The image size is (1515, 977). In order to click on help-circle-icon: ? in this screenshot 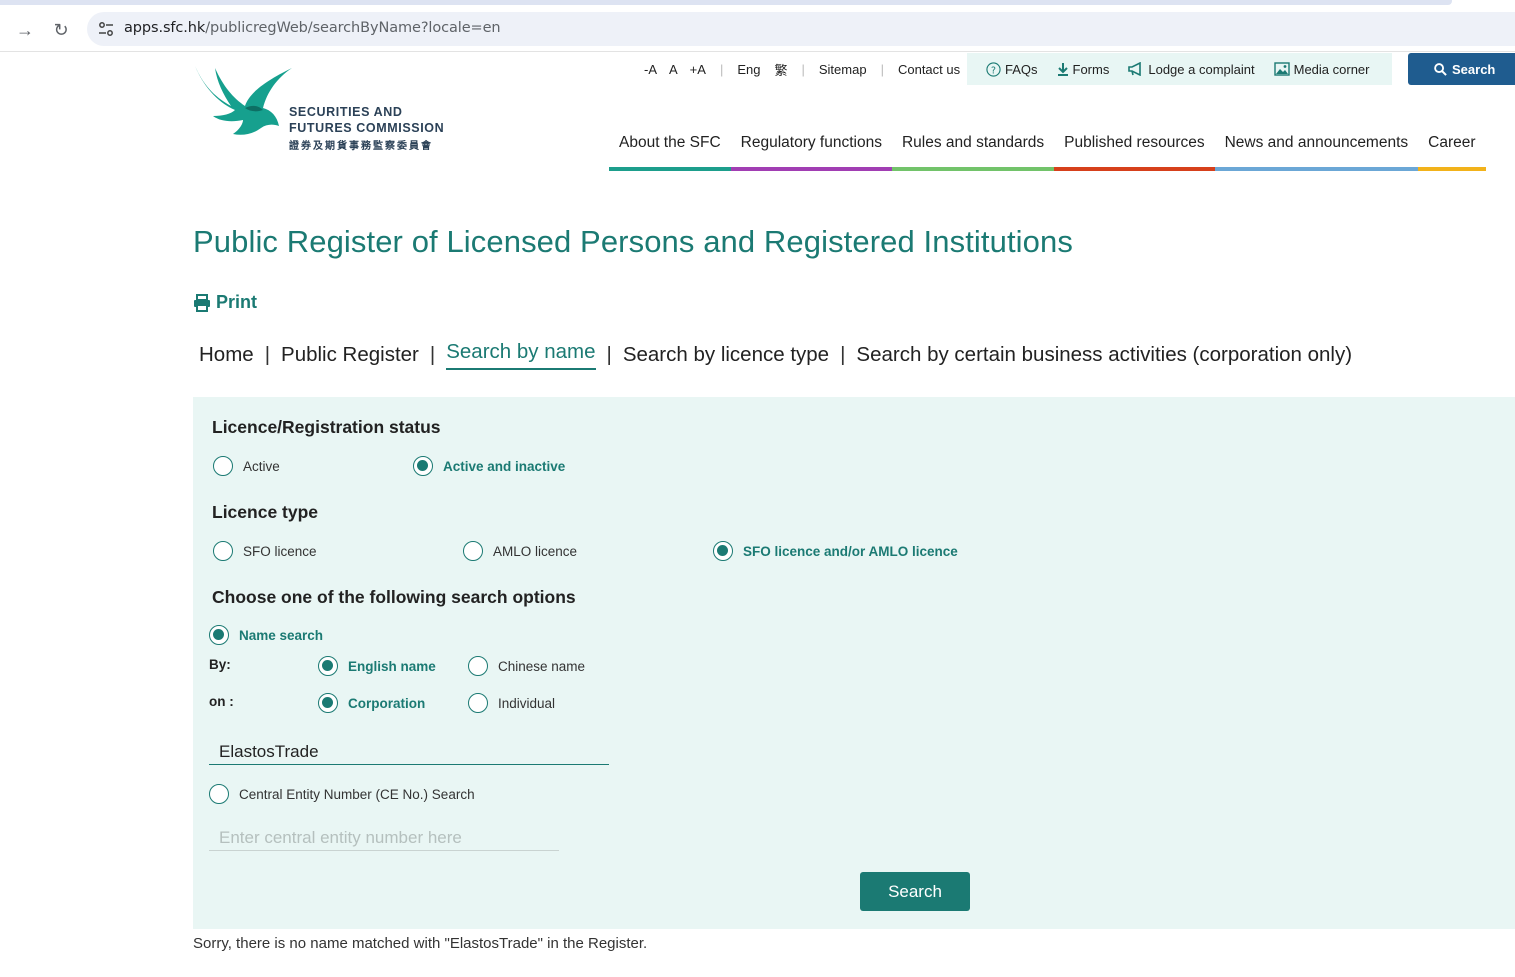, I will do `click(993, 69)`.